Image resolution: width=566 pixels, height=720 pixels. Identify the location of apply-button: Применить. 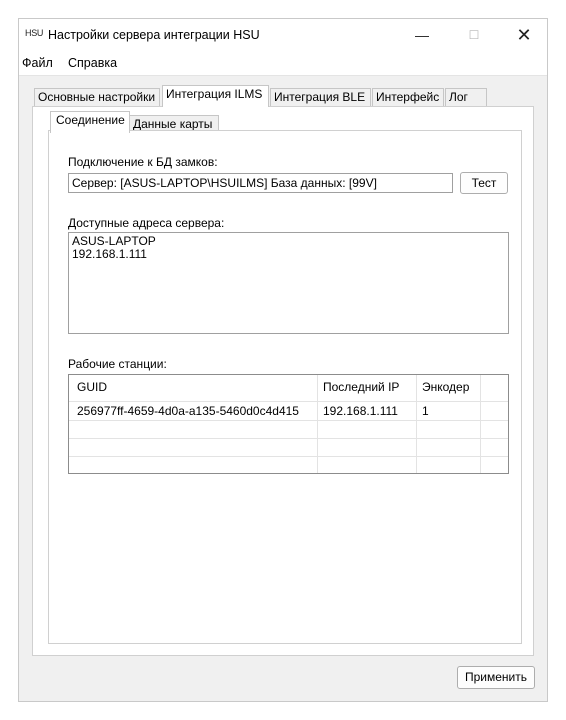
(496, 677).